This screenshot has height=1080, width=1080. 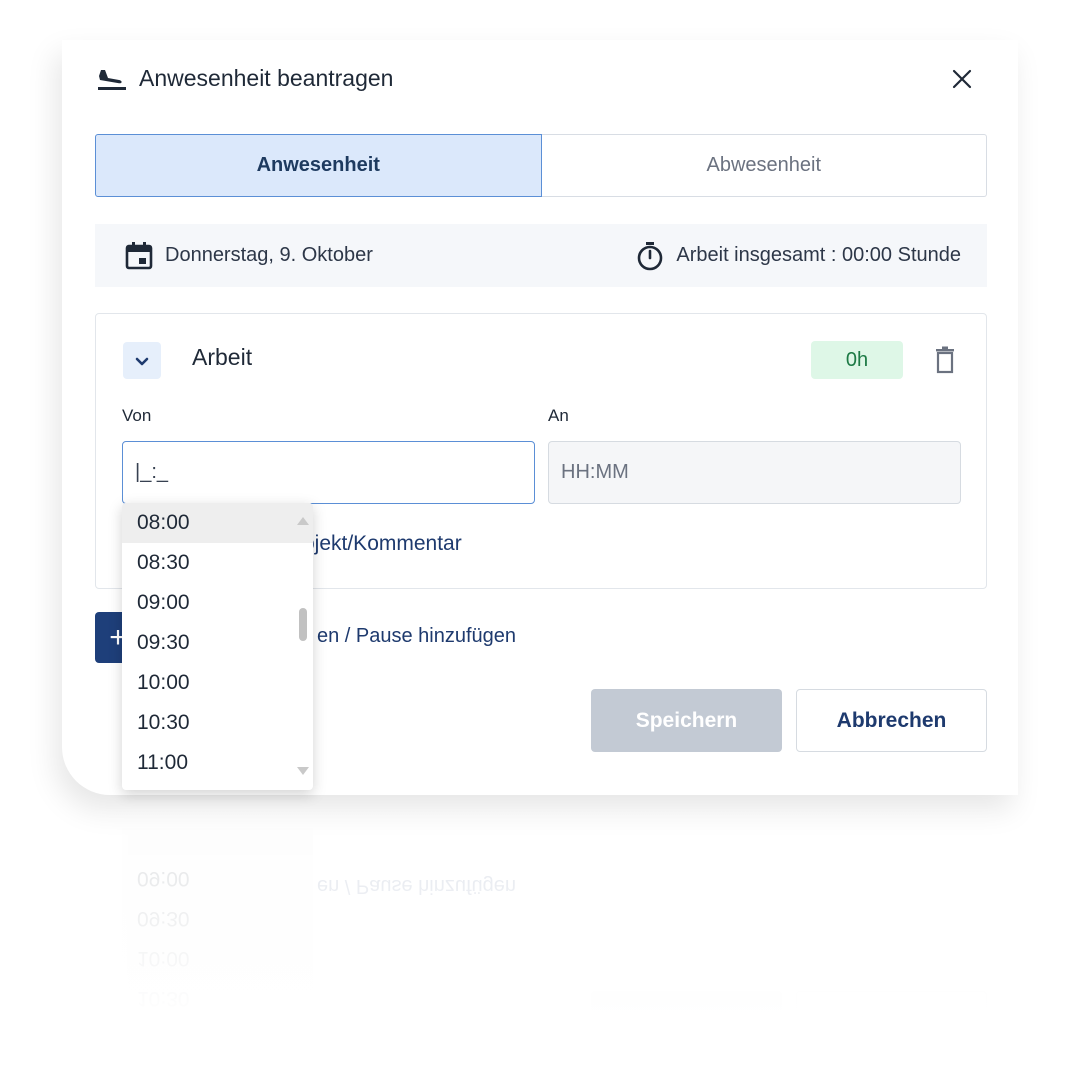 I want to click on chevron-down-icon, so click(x=142, y=361).